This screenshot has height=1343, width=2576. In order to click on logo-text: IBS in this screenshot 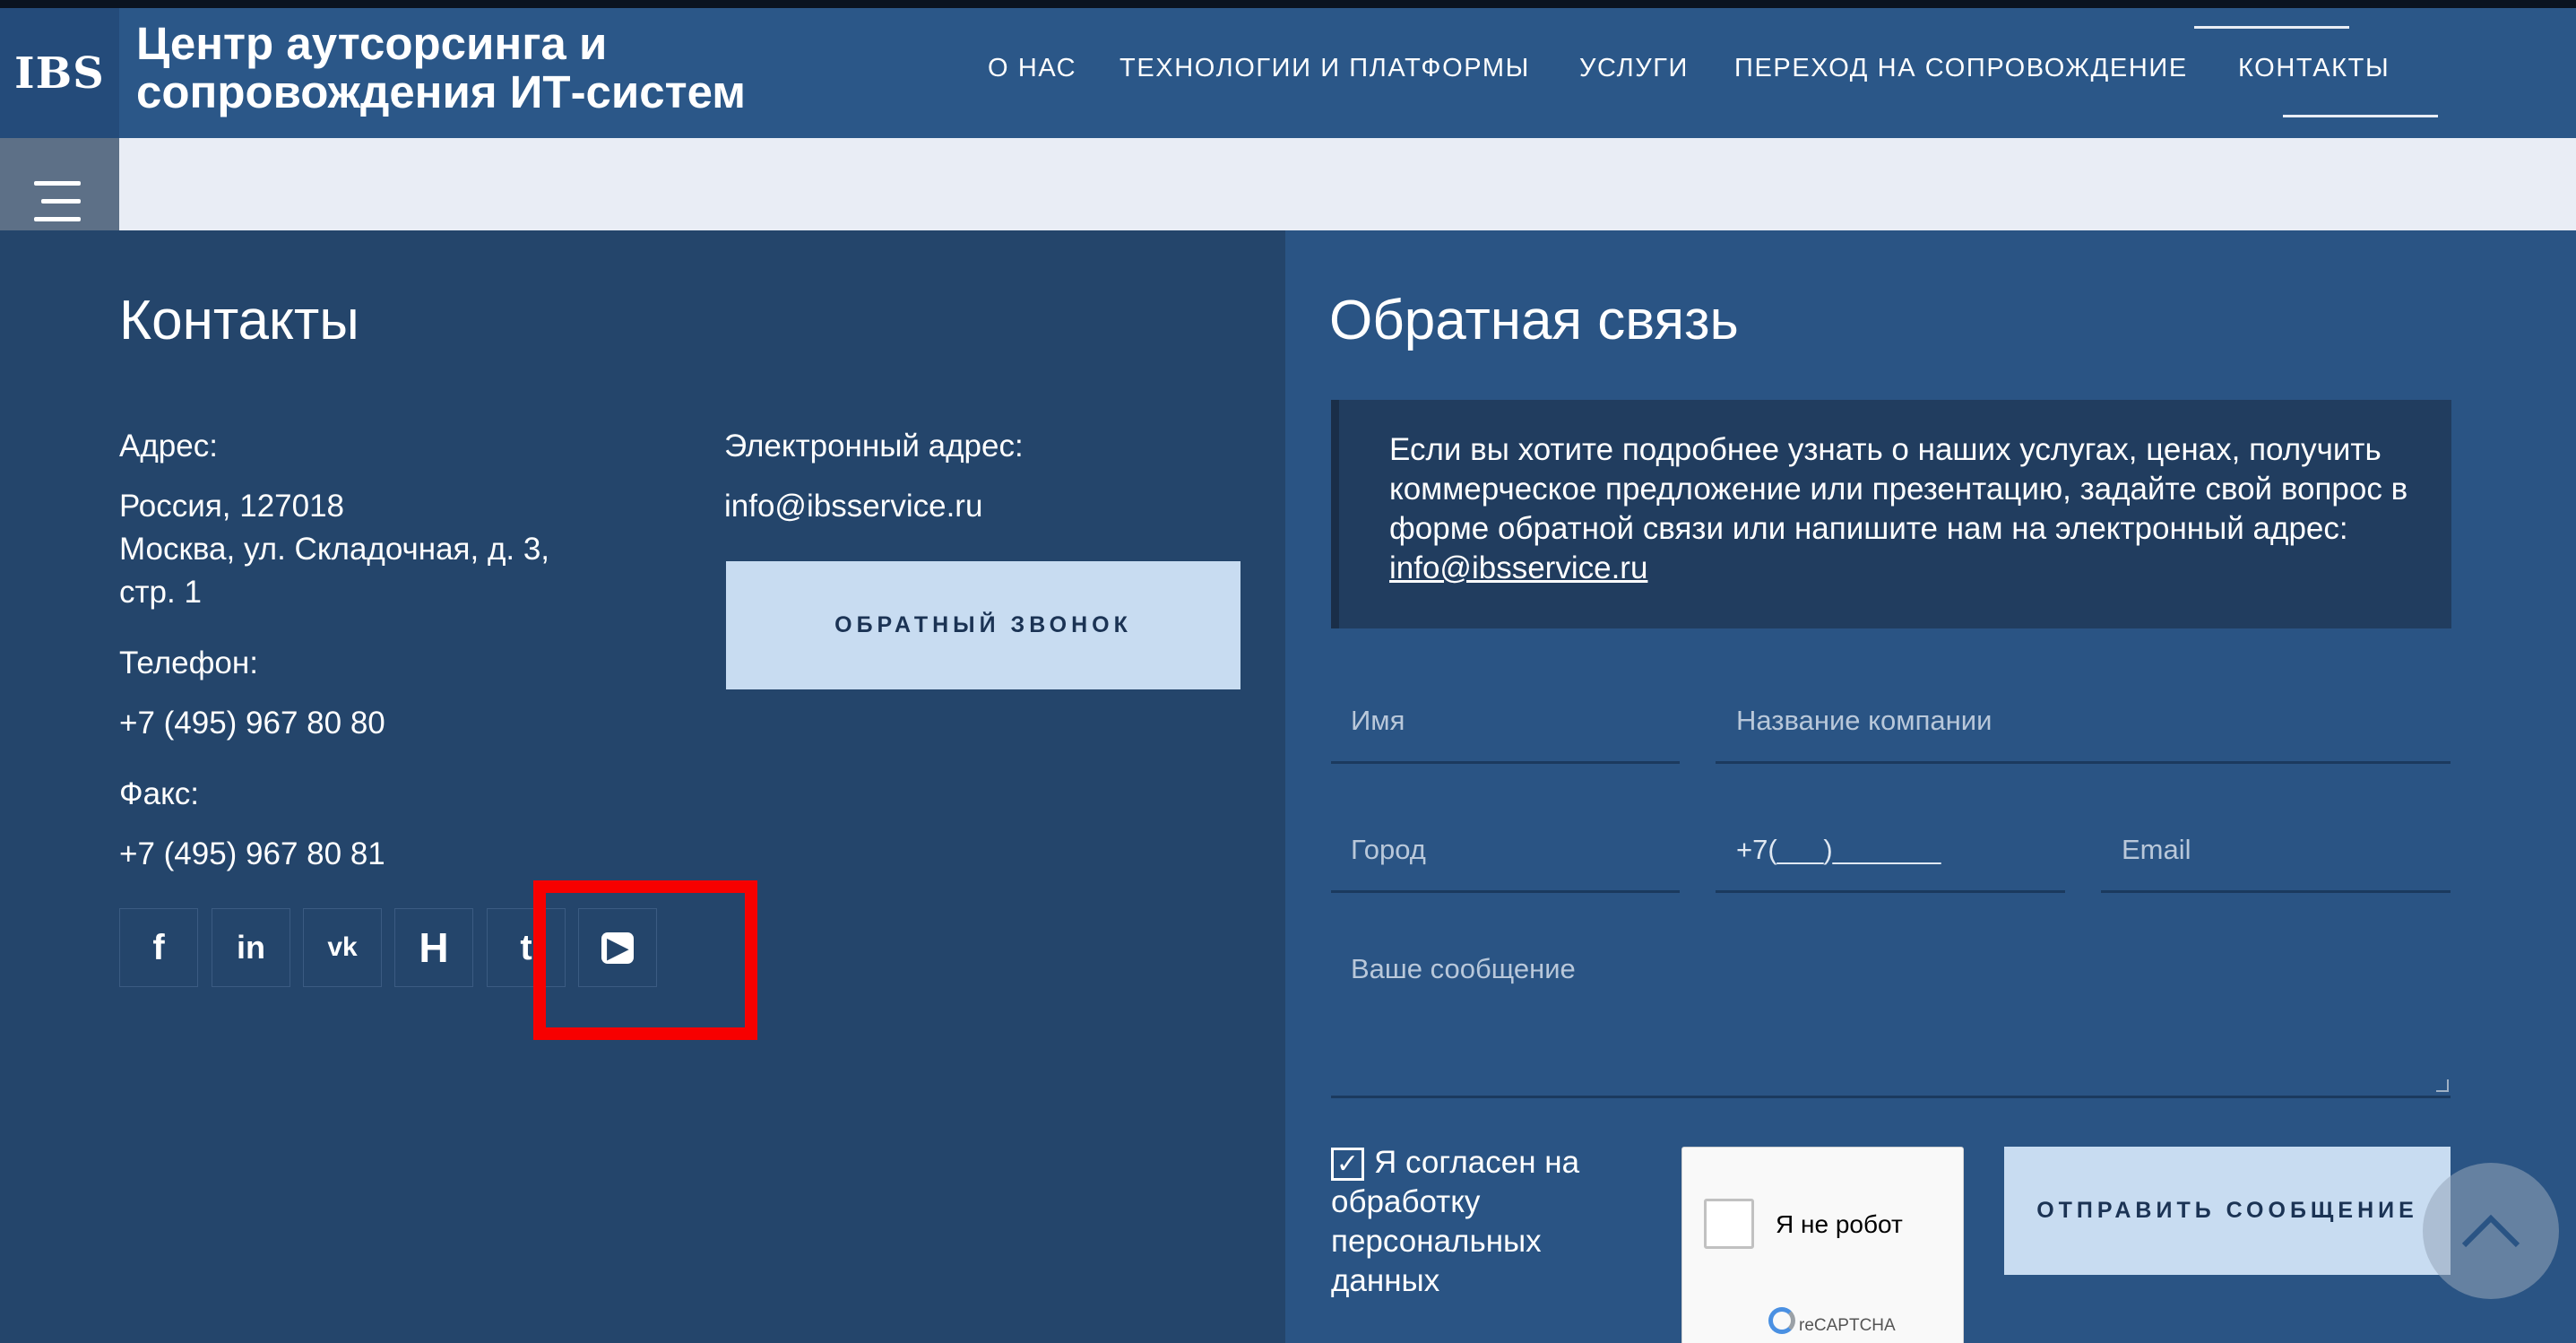, I will do `click(59, 73)`.